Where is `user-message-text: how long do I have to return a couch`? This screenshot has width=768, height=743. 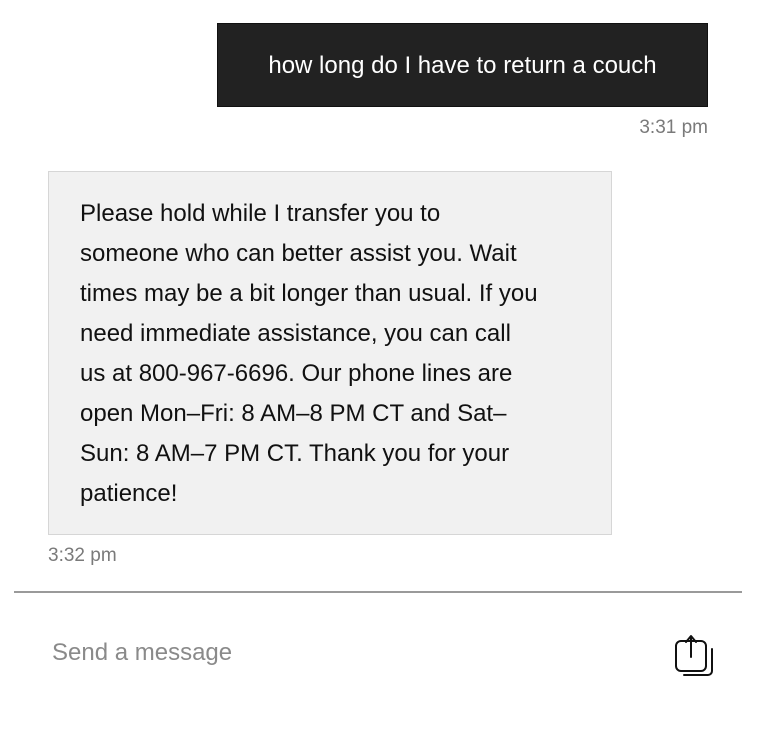
user-message-text: how long do I have to return a couch is located at coordinates (462, 65).